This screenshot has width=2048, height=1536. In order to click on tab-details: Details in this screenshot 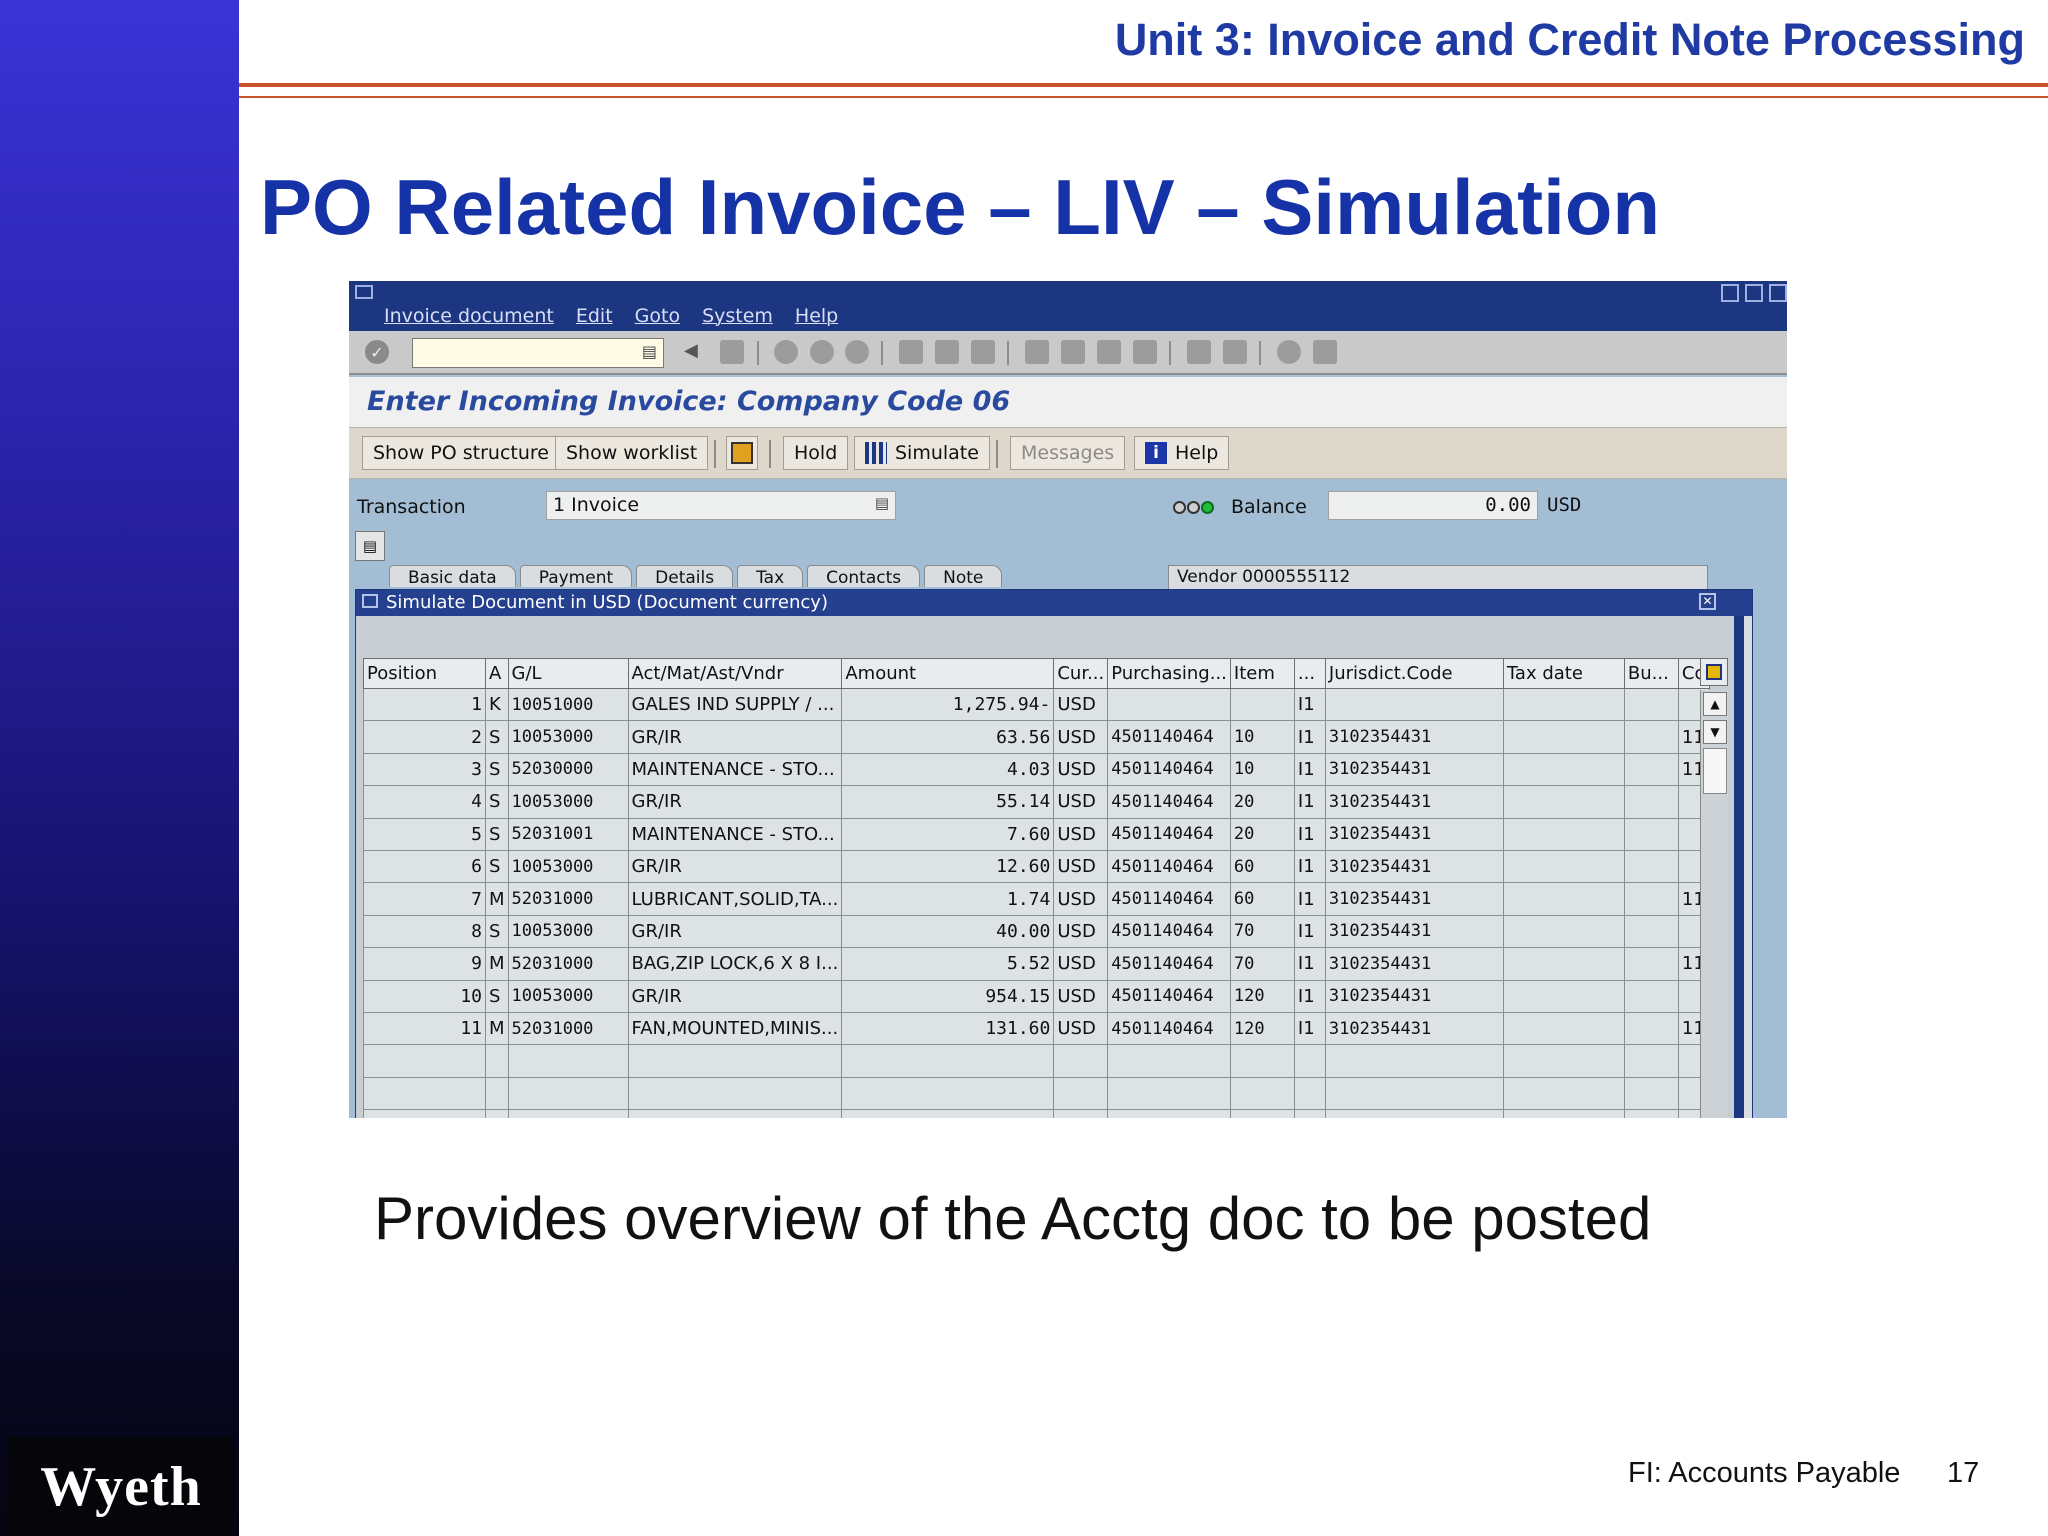, I will do `click(685, 576)`.